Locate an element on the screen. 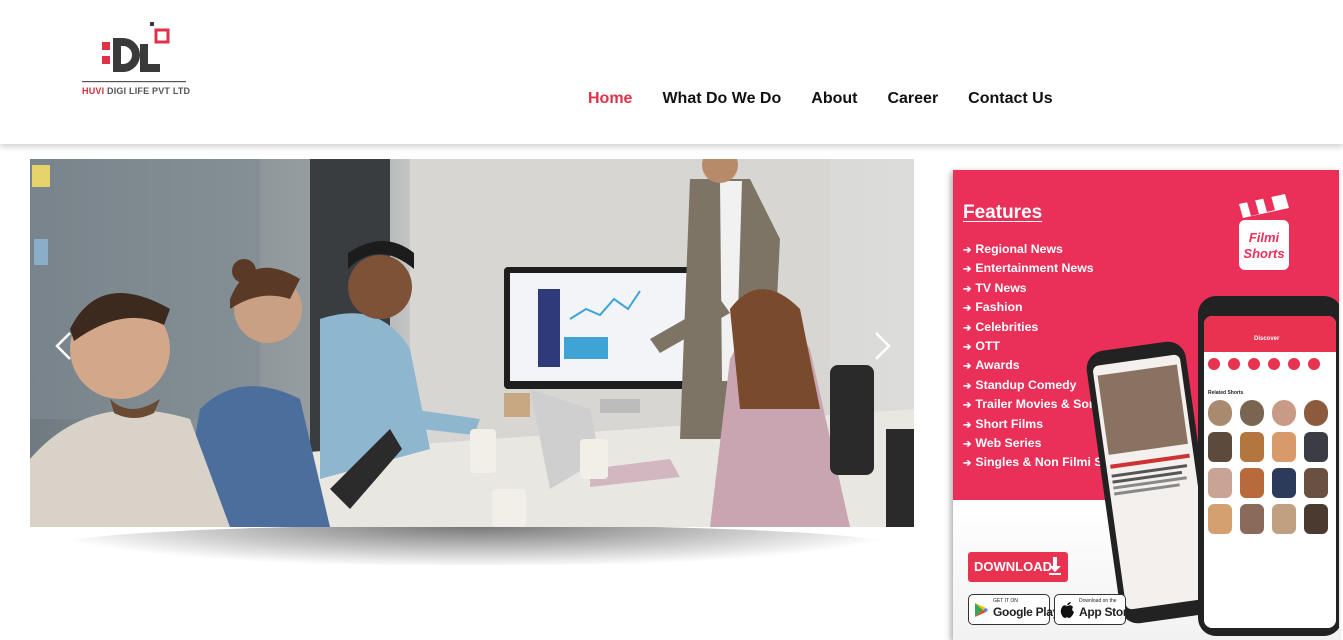 The height and width of the screenshot is (640, 1343). phone-section-title: Related Shorts is located at coordinates (1226, 393).